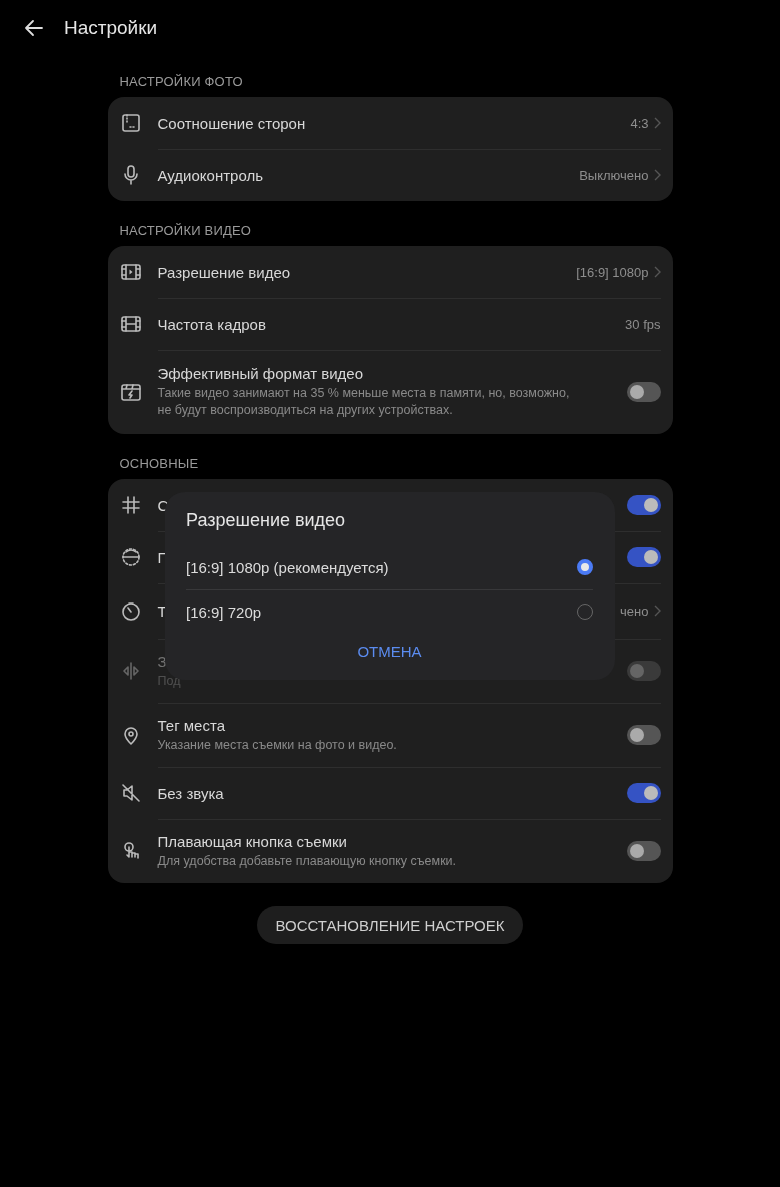 Image resolution: width=780 pixels, height=1187 pixels. What do you see at coordinates (364, 402) in the screenshot?
I see `setting-description: Такие видео занимают на 35 % меньше места в памяти, но, возможно, не будут воспроизводиться на других устройствах.` at bounding box center [364, 402].